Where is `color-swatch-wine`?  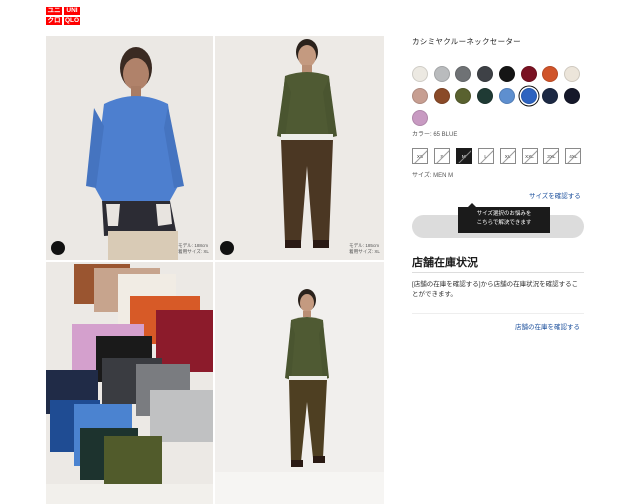 color-swatch-wine is located at coordinates (528, 74).